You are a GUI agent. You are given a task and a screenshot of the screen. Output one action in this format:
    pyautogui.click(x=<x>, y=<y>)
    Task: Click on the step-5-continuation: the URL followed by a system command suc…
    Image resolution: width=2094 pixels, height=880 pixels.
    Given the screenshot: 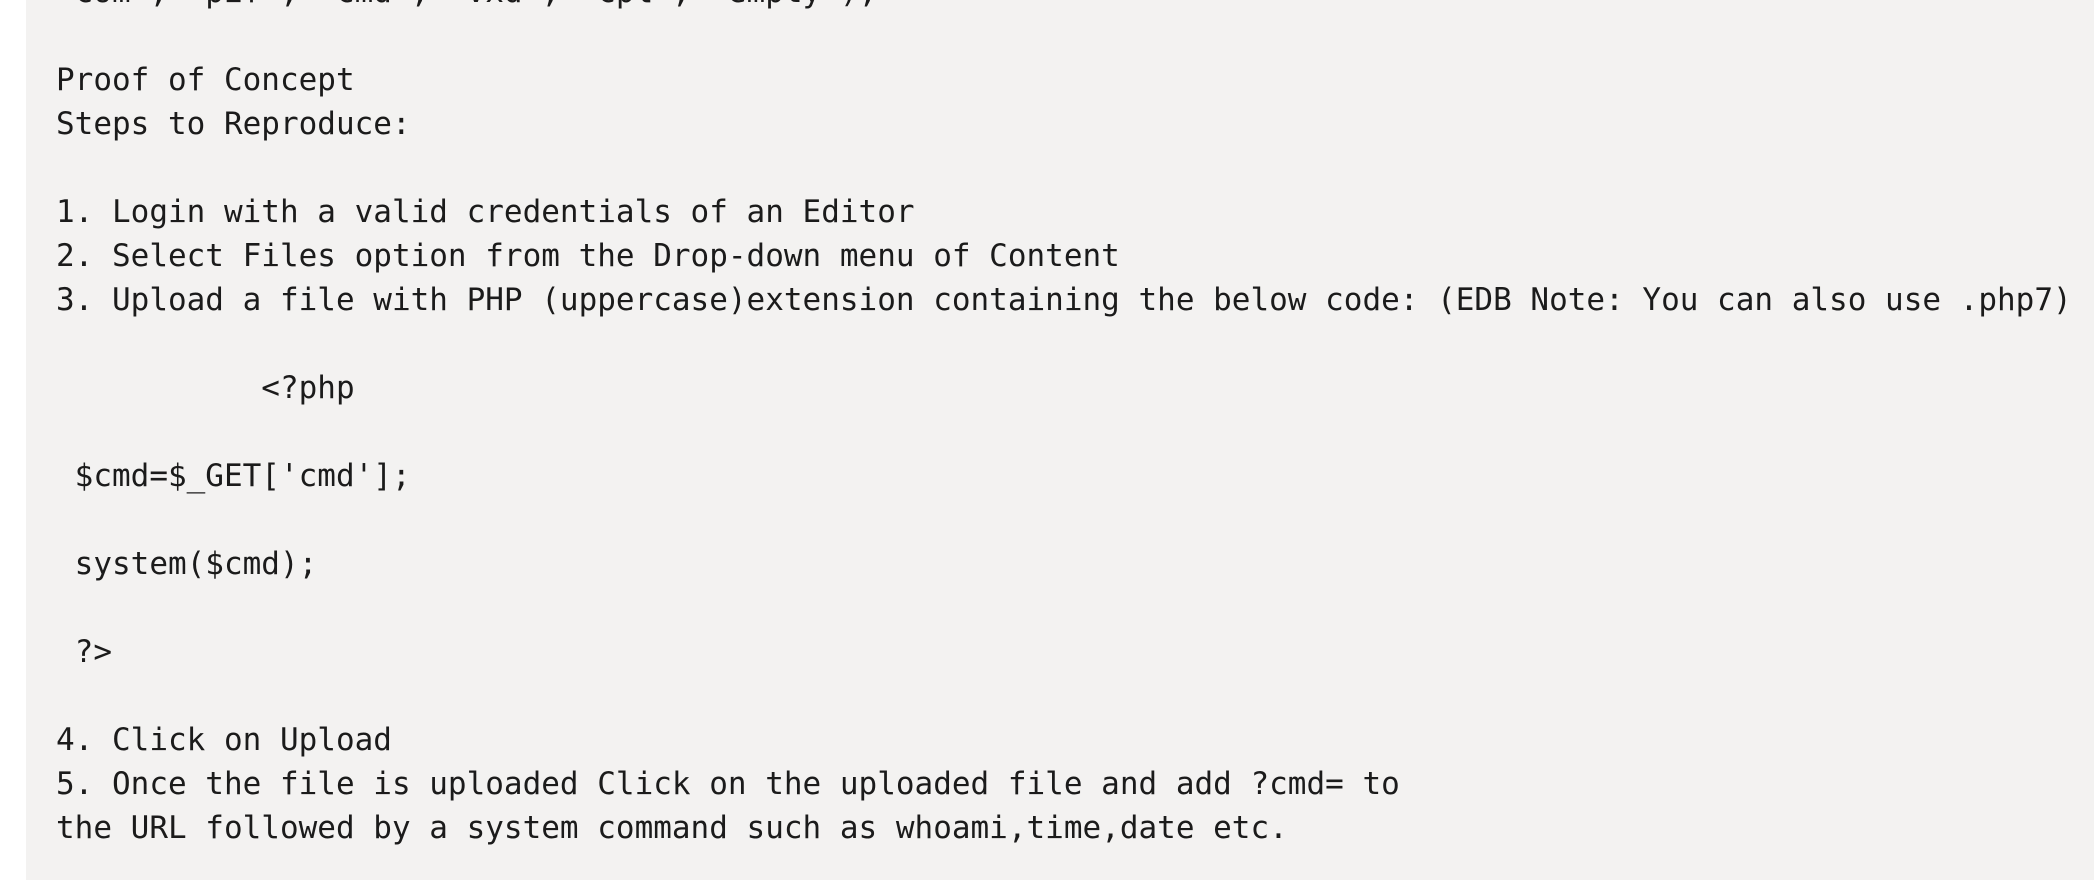 What is the action you would take?
    pyautogui.click(x=672, y=828)
    